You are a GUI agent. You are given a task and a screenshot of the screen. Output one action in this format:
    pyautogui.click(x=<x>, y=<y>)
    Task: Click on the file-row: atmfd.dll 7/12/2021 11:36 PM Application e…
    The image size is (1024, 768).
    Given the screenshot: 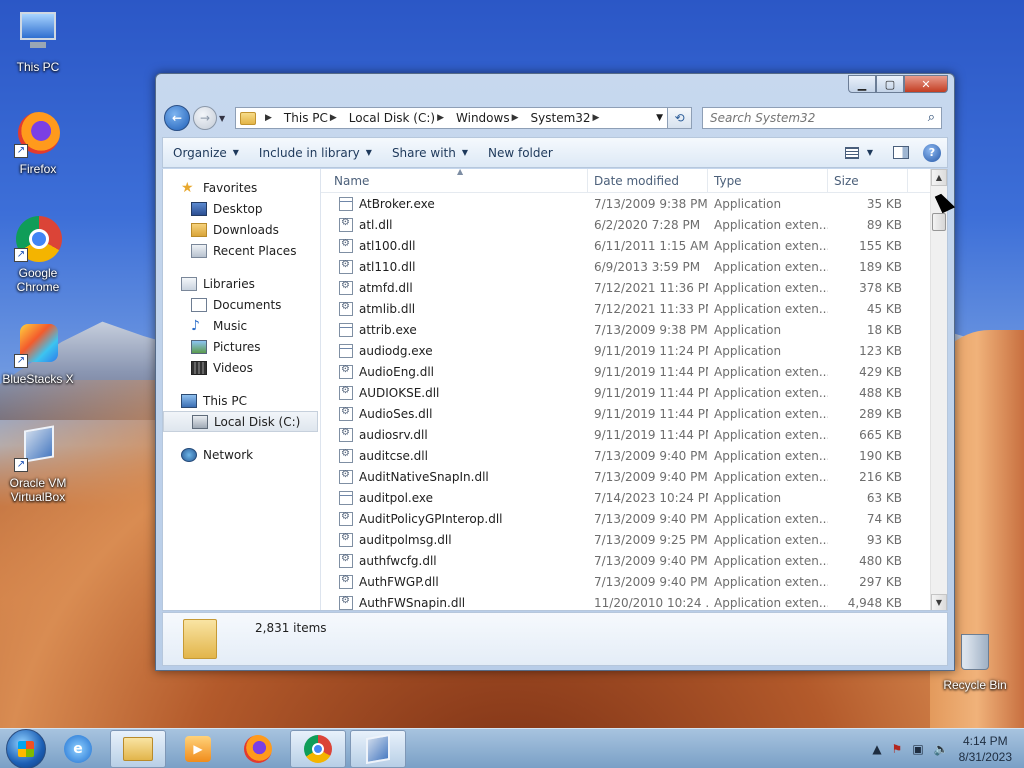 What is the action you would take?
    pyautogui.click(x=634, y=287)
    